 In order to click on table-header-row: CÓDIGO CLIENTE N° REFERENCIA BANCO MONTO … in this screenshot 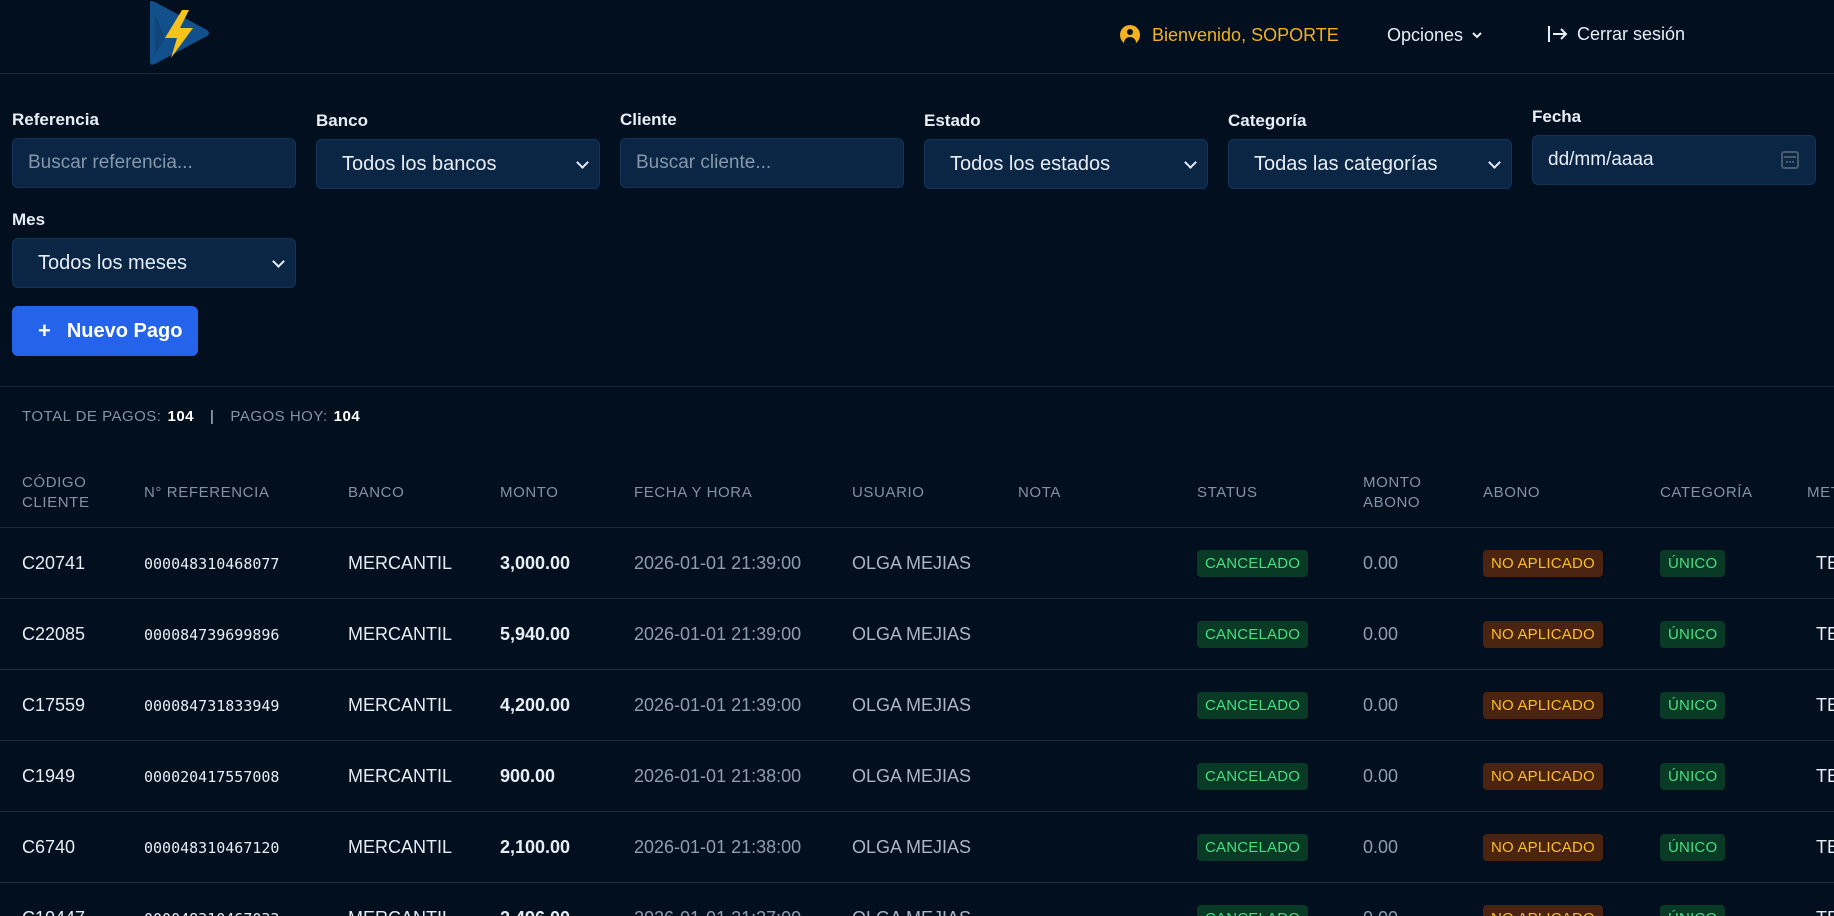, I will do `click(917, 493)`.